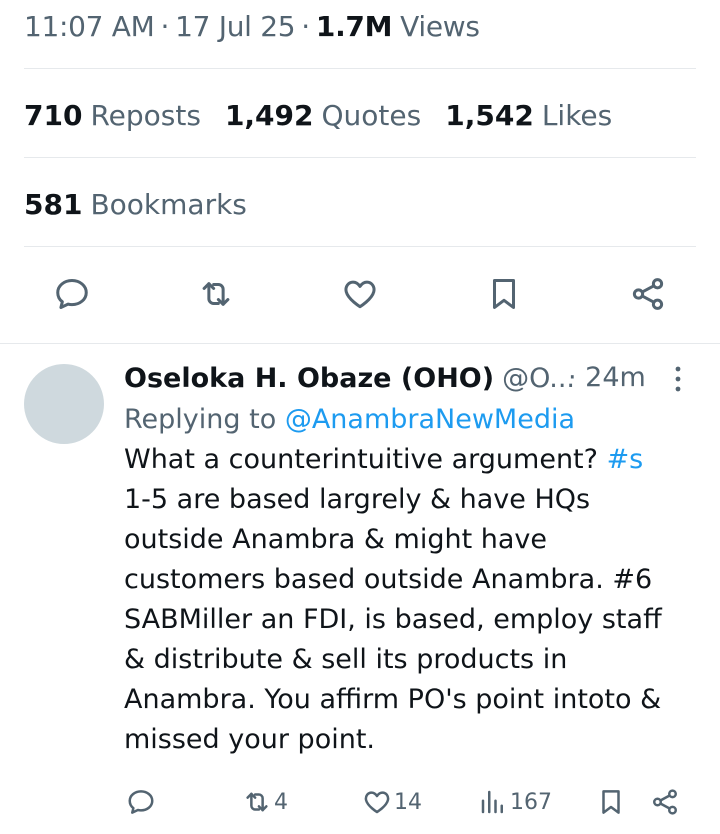 This screenshot has height=834, width=720. Describe the element at coordinates (89, 26) in the screenshot. I see `tweet-time: 11:07 AM` at that location.